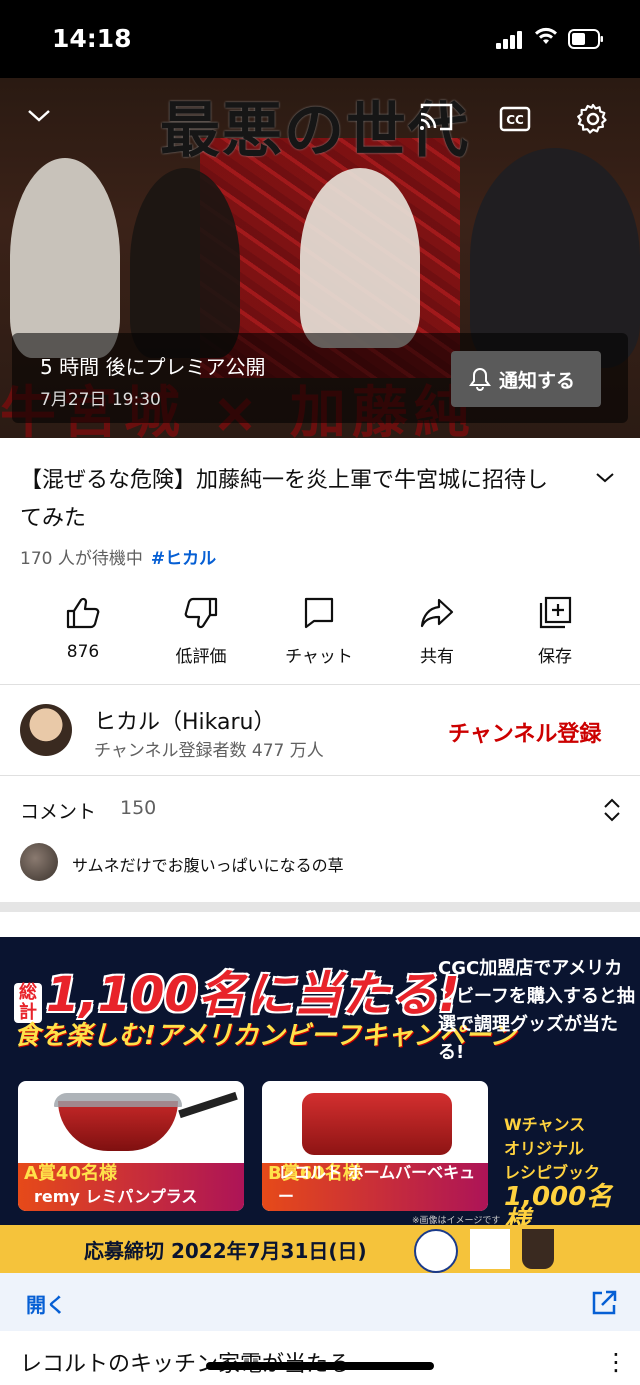  What do you see at coordinates (225, 1251) in the screenshot?
I see `ad-deadline: 応募締切 2022年7月31日(日)` at bounding box center [225, 1251].